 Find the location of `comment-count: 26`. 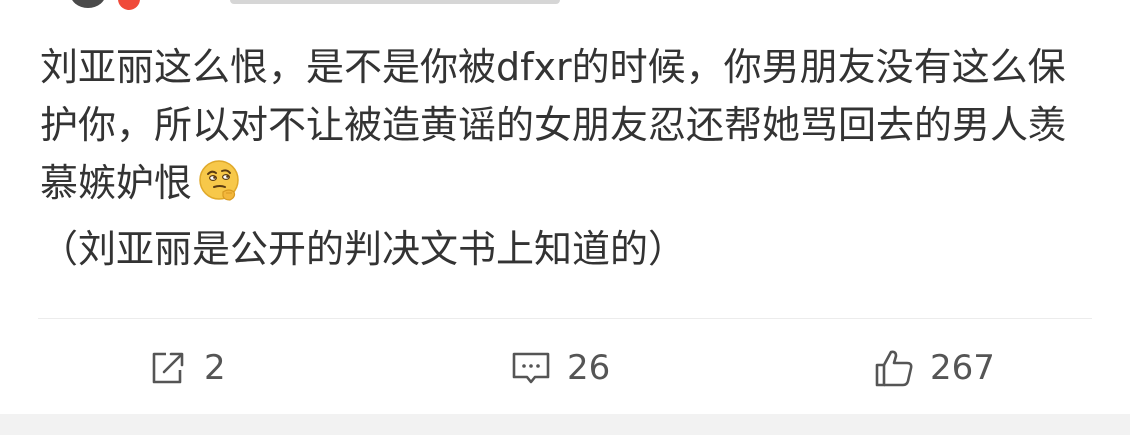

comment-count: 26 is located at coordinates (589, 368).